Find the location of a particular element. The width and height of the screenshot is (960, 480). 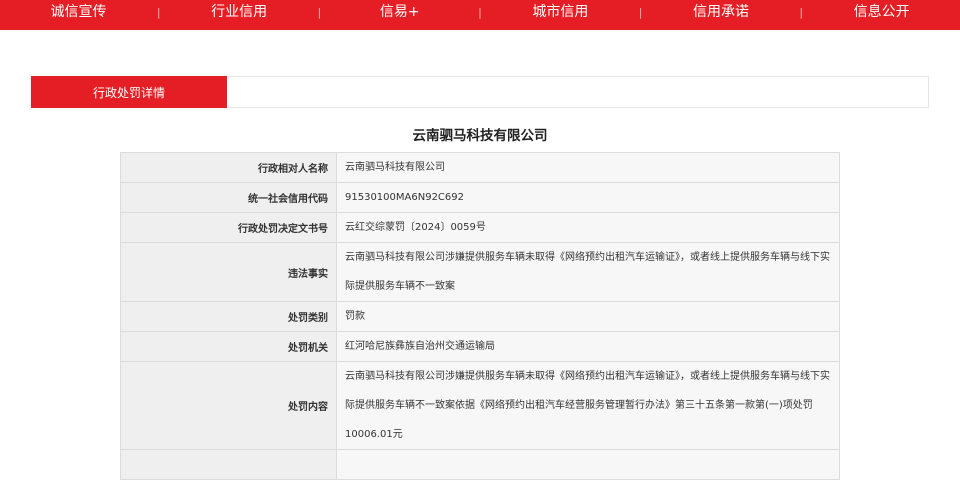

row-value: 91530100MA6N92C692 is located at coordinates (588, 197).